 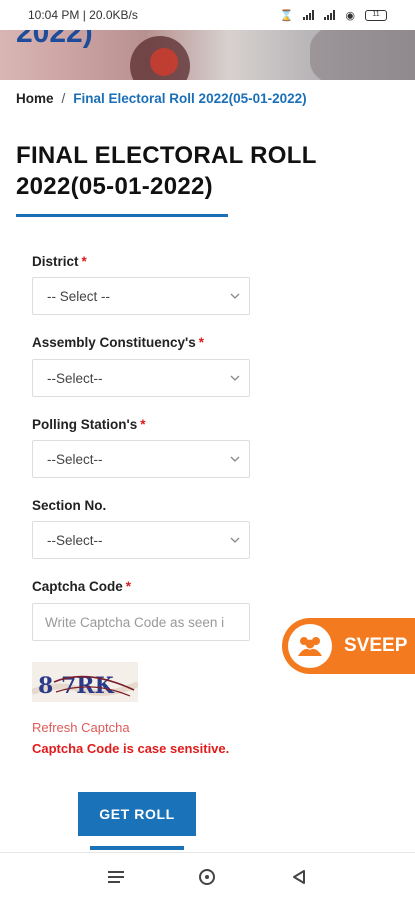 I want to click on get-roll-button: GET ROLL, so click(x=137, y=814).